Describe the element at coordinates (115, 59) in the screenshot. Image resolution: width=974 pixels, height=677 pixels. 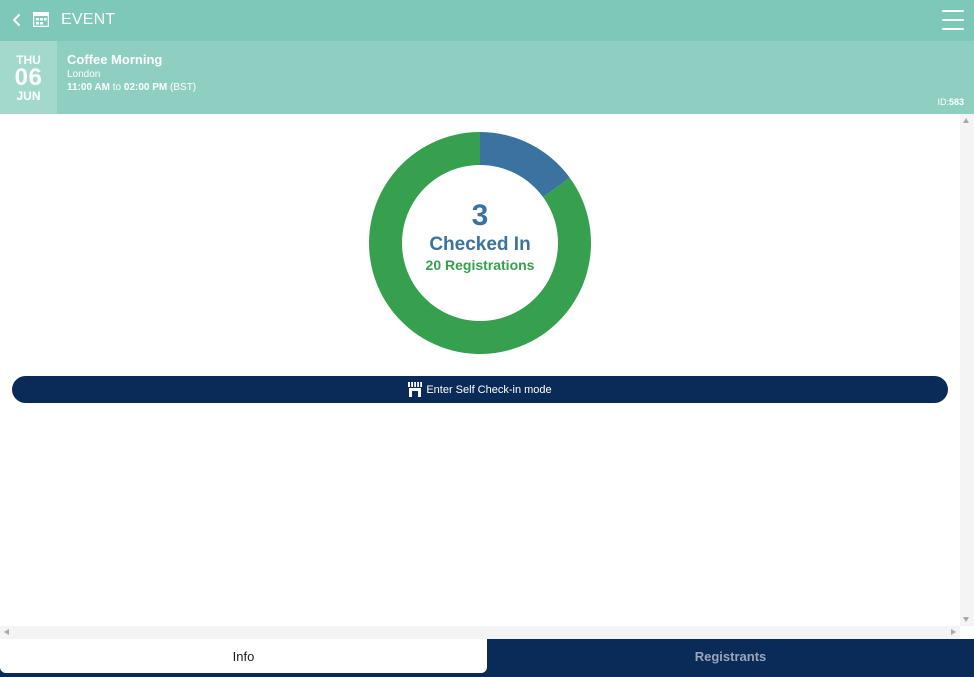
I see `event-name: Coffee Morning` at that location.